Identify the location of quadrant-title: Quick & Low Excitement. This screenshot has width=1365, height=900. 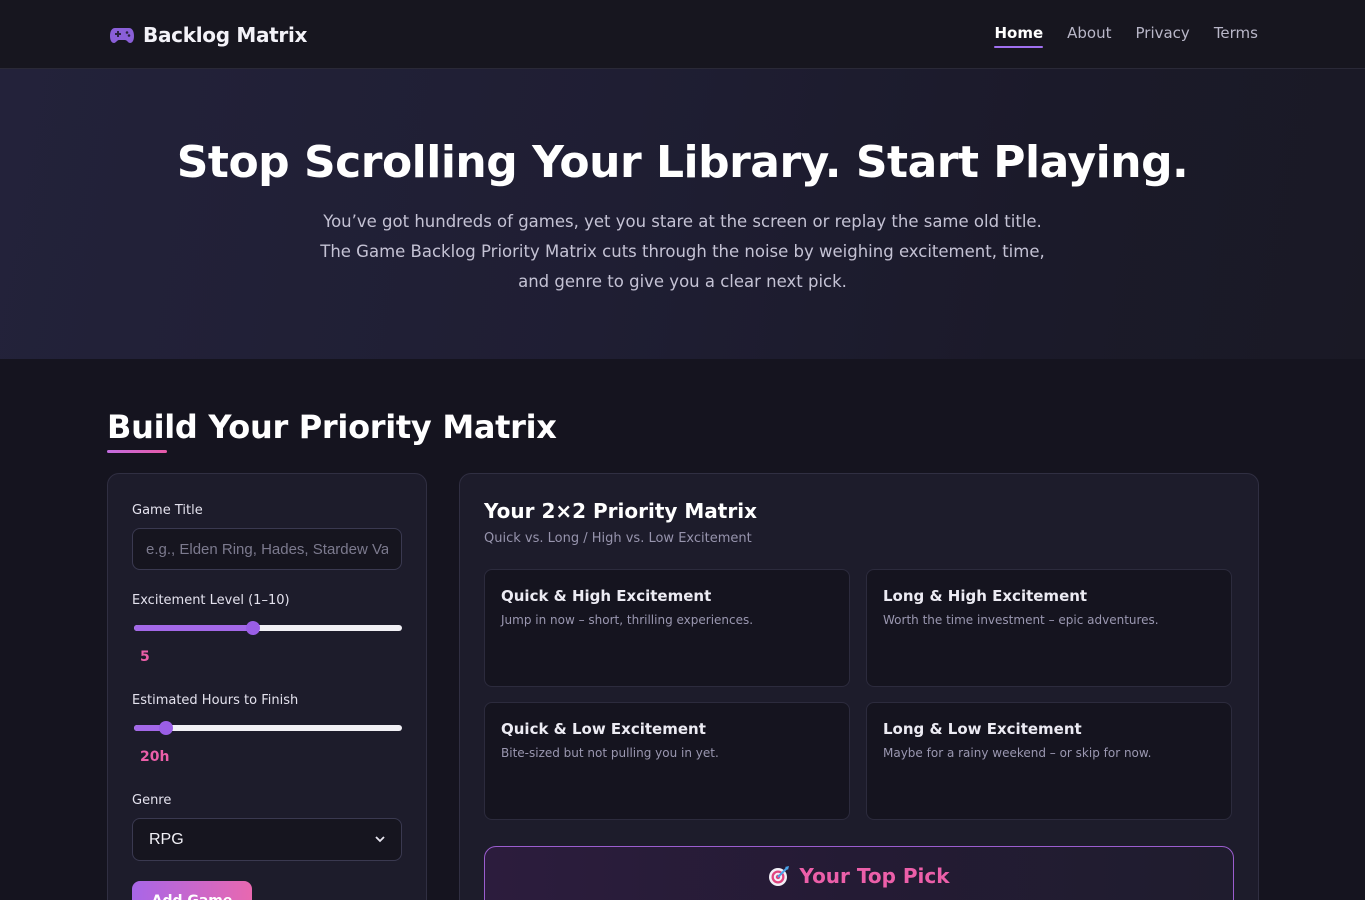
(603, 729).